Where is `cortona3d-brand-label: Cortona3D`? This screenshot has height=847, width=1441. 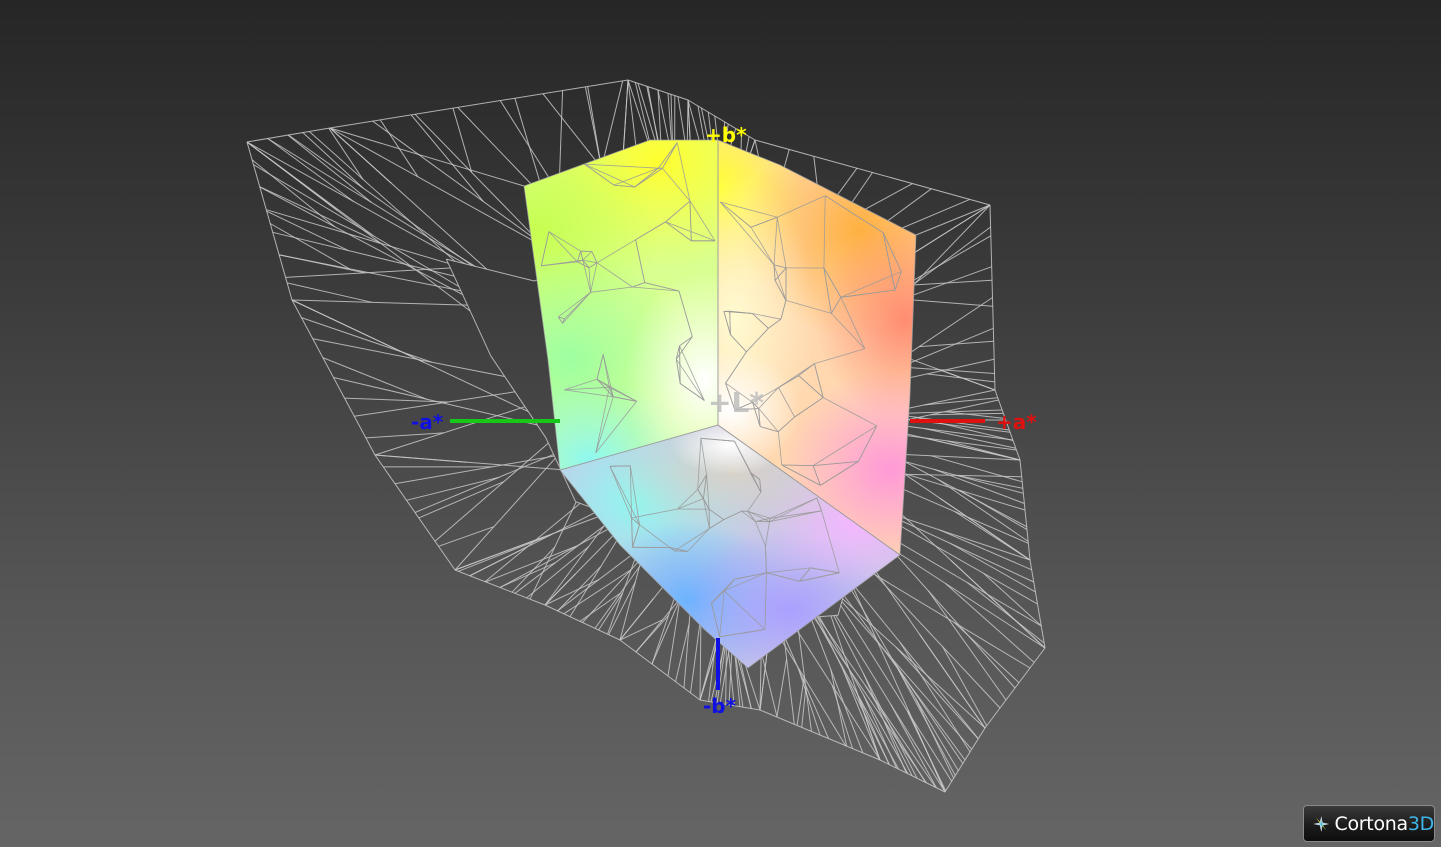
cortona3d-brand-label: Cortona3D is located at coordinates (1384, 823).